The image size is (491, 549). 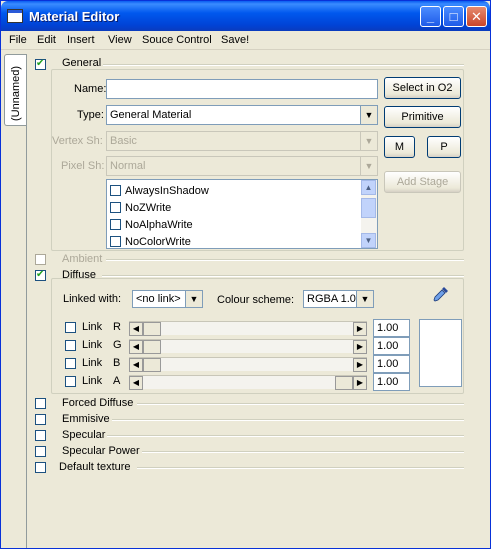 I want to click on default-texture-section-title: Default texture, so click(x=96, y=467).